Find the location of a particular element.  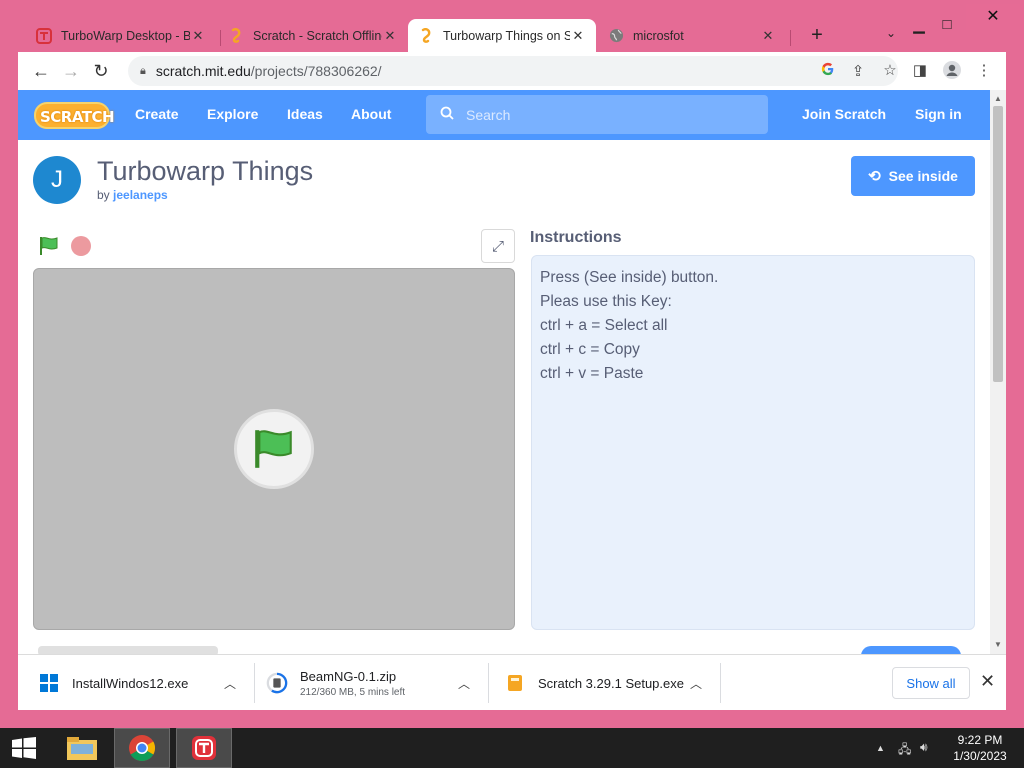

tab-title: Scratch - Scratch Offline is located at coordinates (317, 35).